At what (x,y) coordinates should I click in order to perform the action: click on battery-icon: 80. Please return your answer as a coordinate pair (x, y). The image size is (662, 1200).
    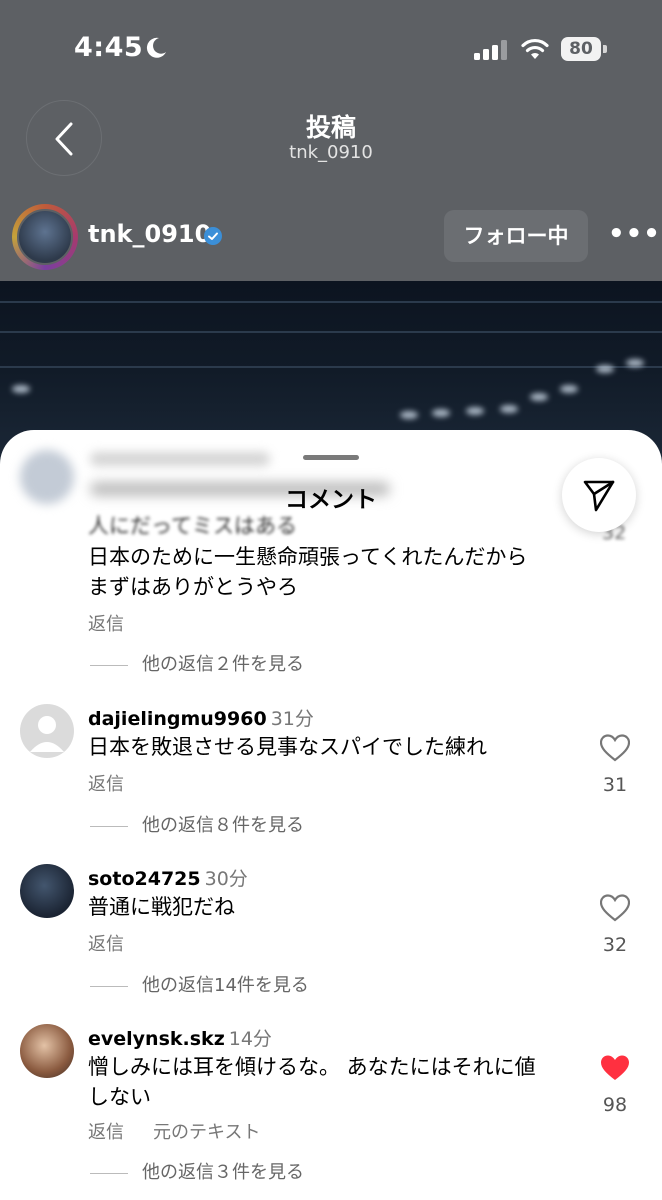
    Looking at the image, I should click on (584, 49).